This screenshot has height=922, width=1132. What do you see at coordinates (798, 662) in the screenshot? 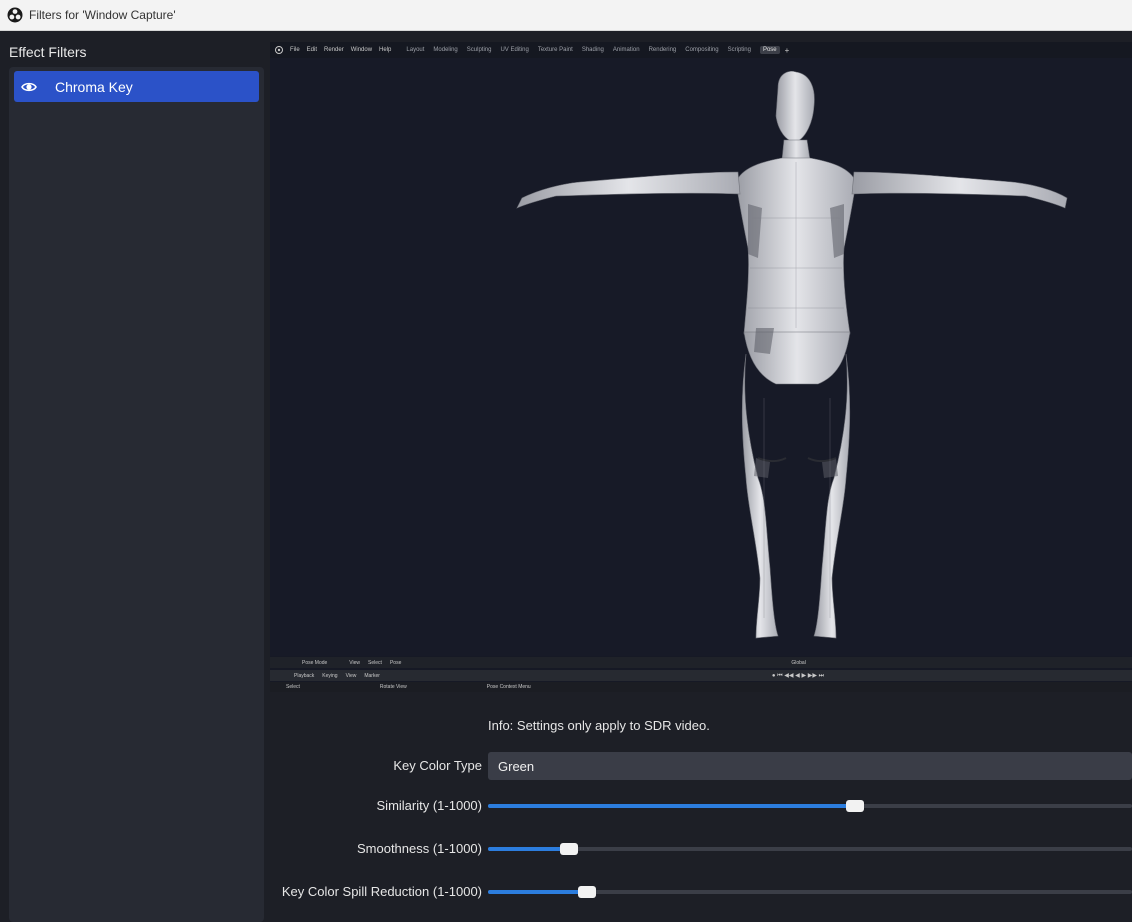
I see `transform-orientation: Global` at bounding box center [798, 662].